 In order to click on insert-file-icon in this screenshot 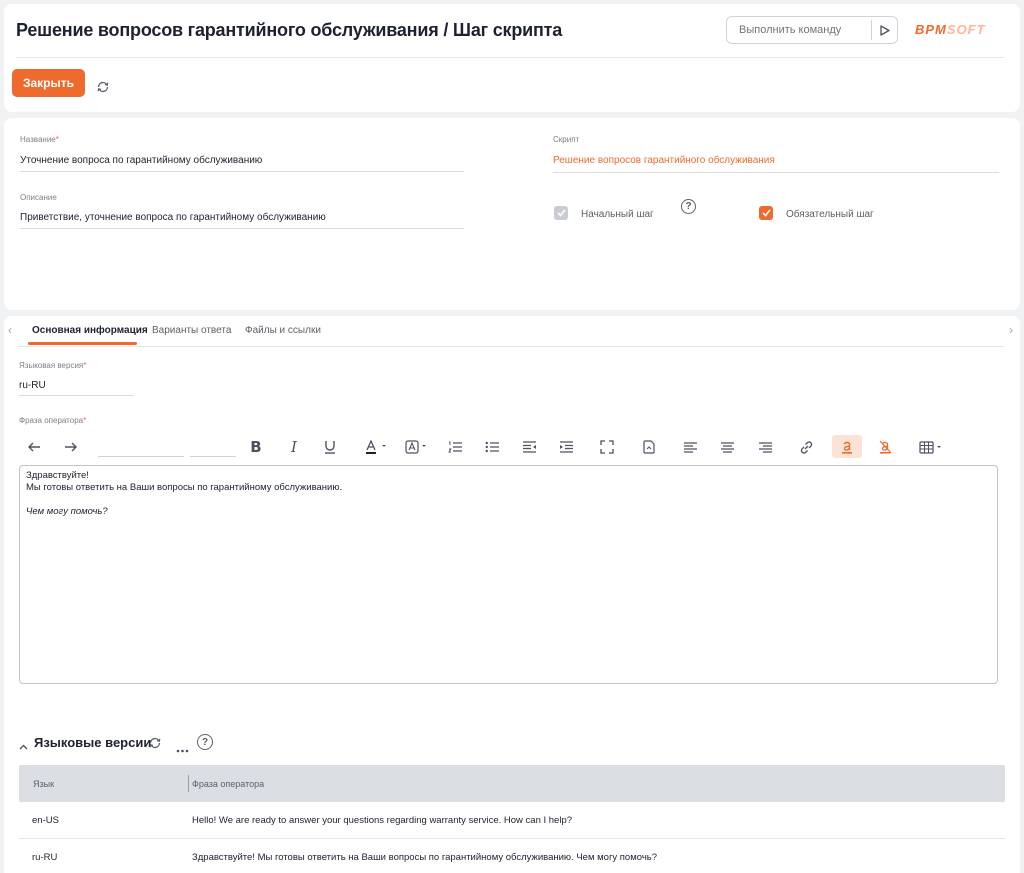, I will do `click(649, 447)`.